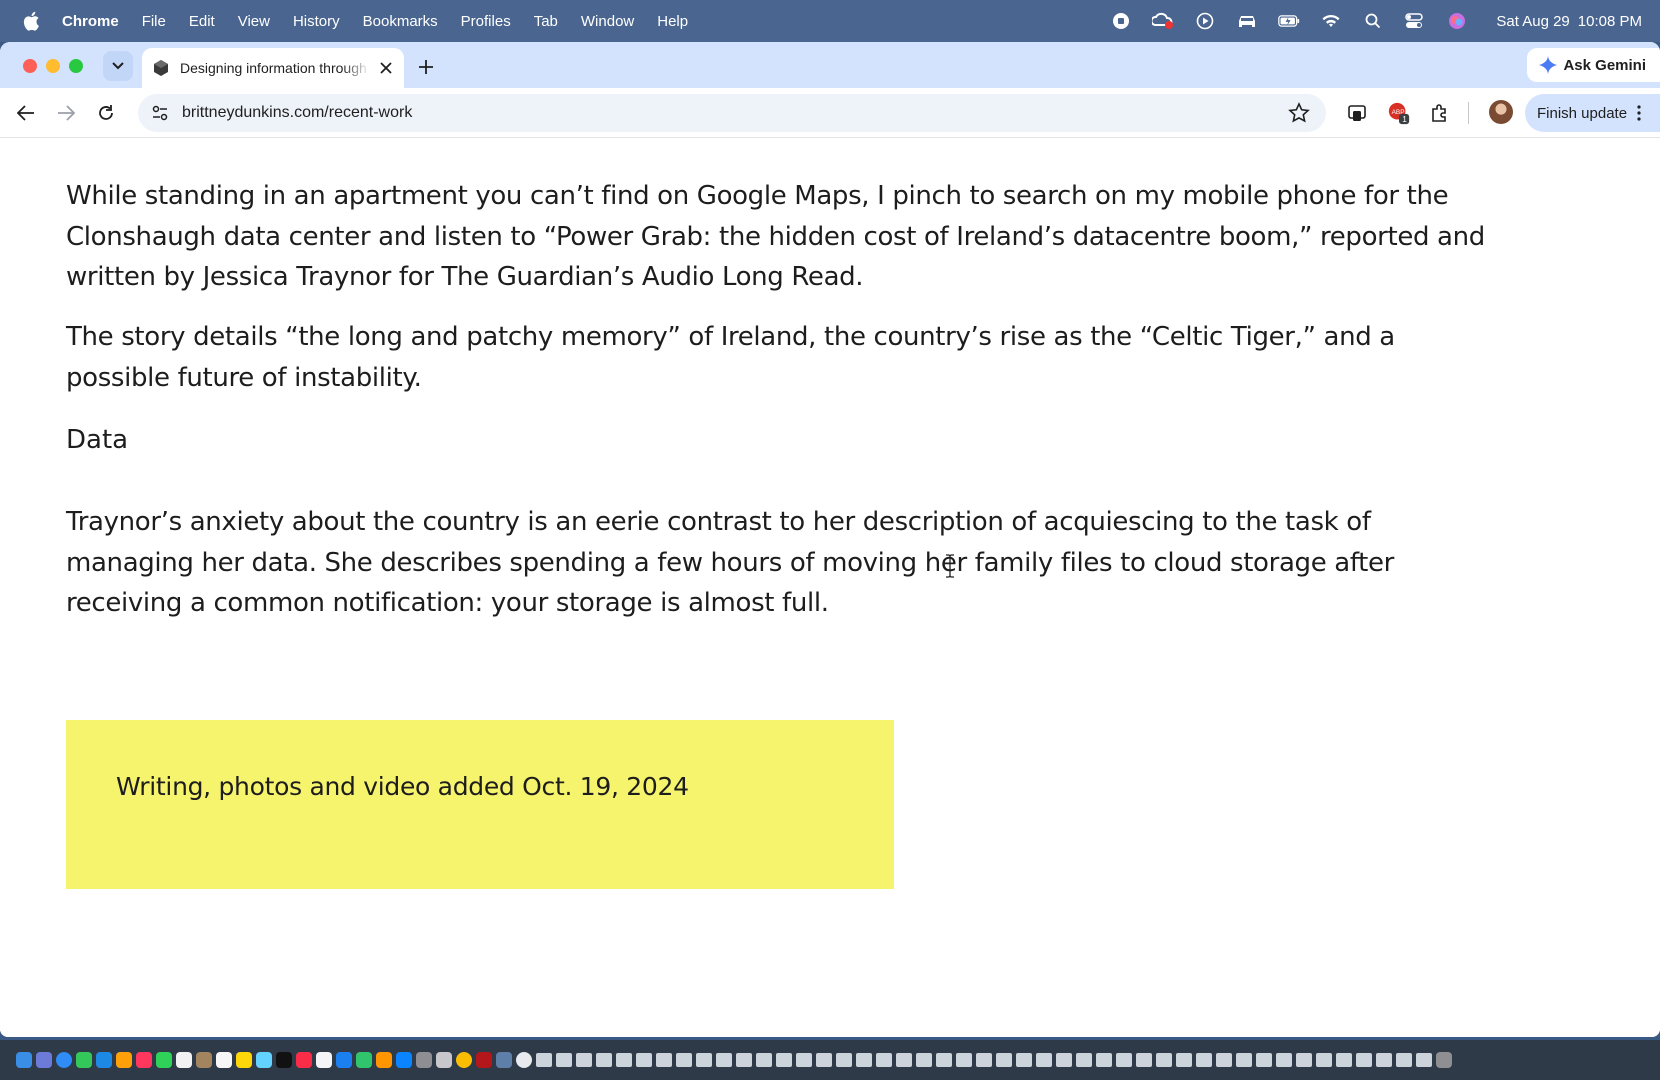 The width and height of the screenshot is (1660, 1080). Describe the element at coordinates (464, 1060) in the screenshot. I see `chrome-icon` at that location.